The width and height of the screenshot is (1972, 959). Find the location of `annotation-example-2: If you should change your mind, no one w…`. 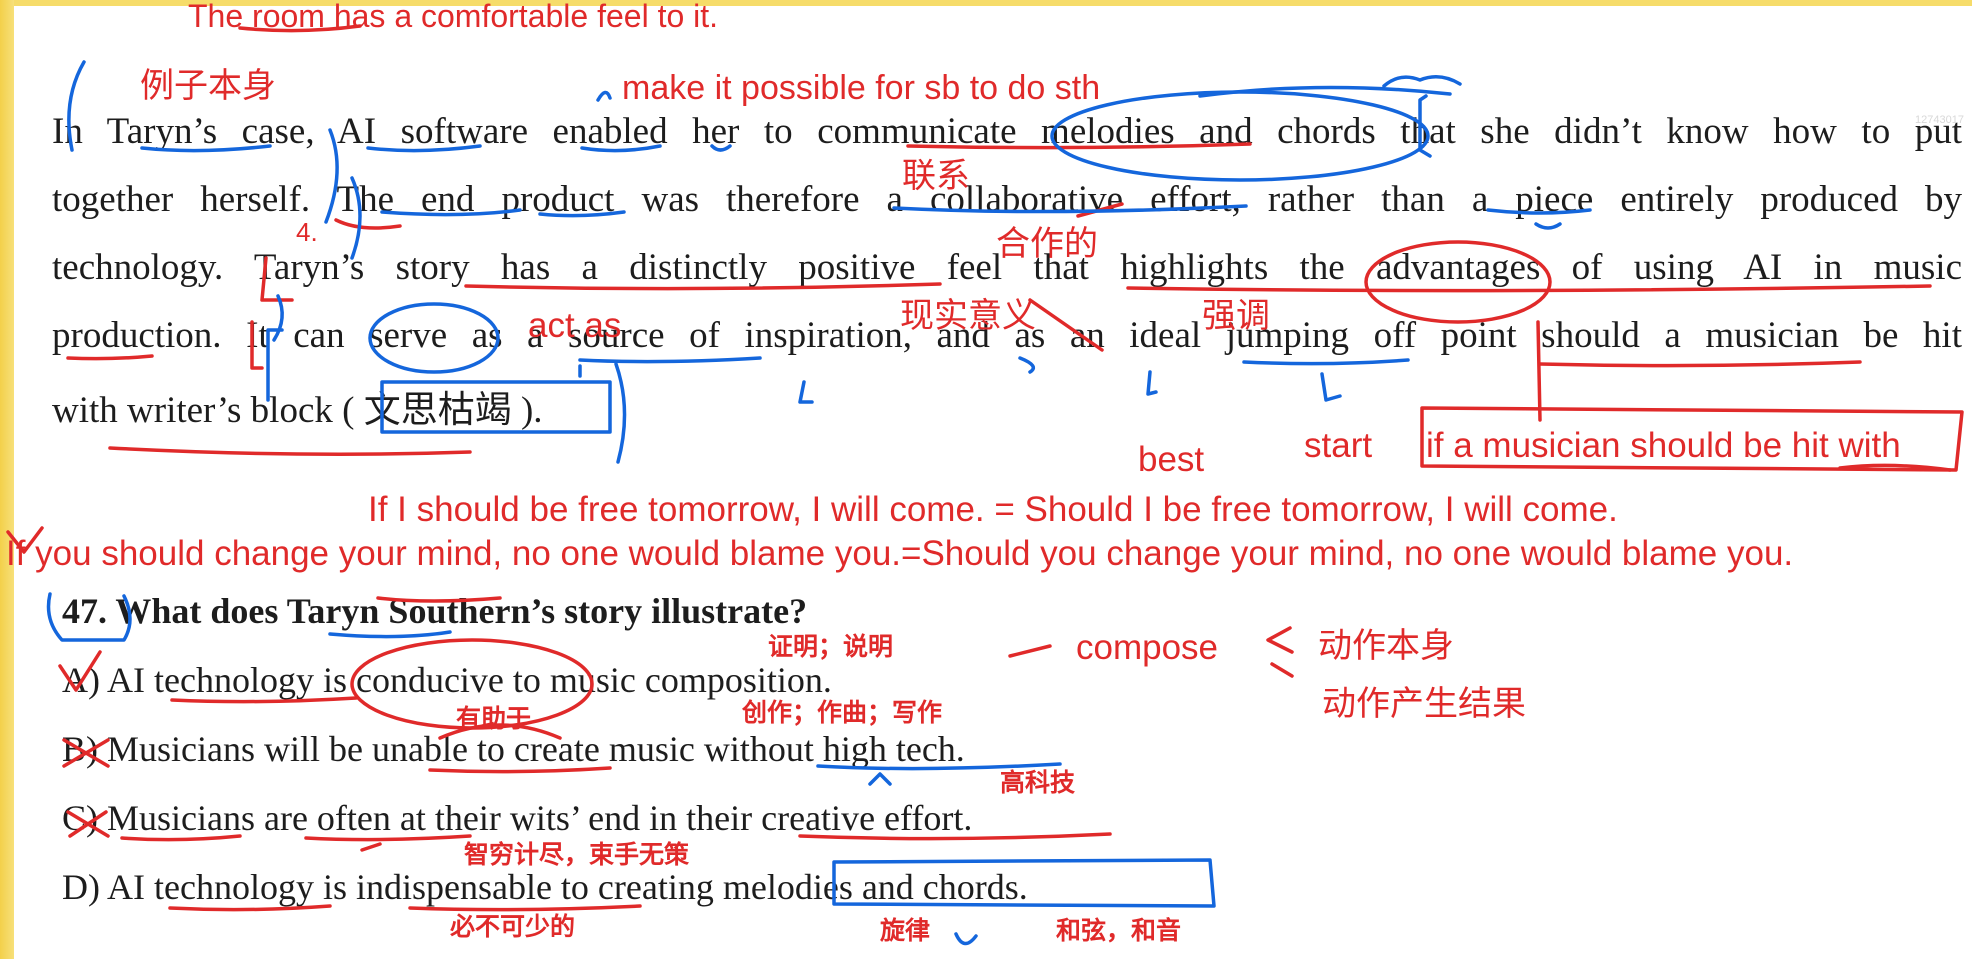

annotation-example-2: If you should change your mind, no one w… is located at coordinates (900, 553).